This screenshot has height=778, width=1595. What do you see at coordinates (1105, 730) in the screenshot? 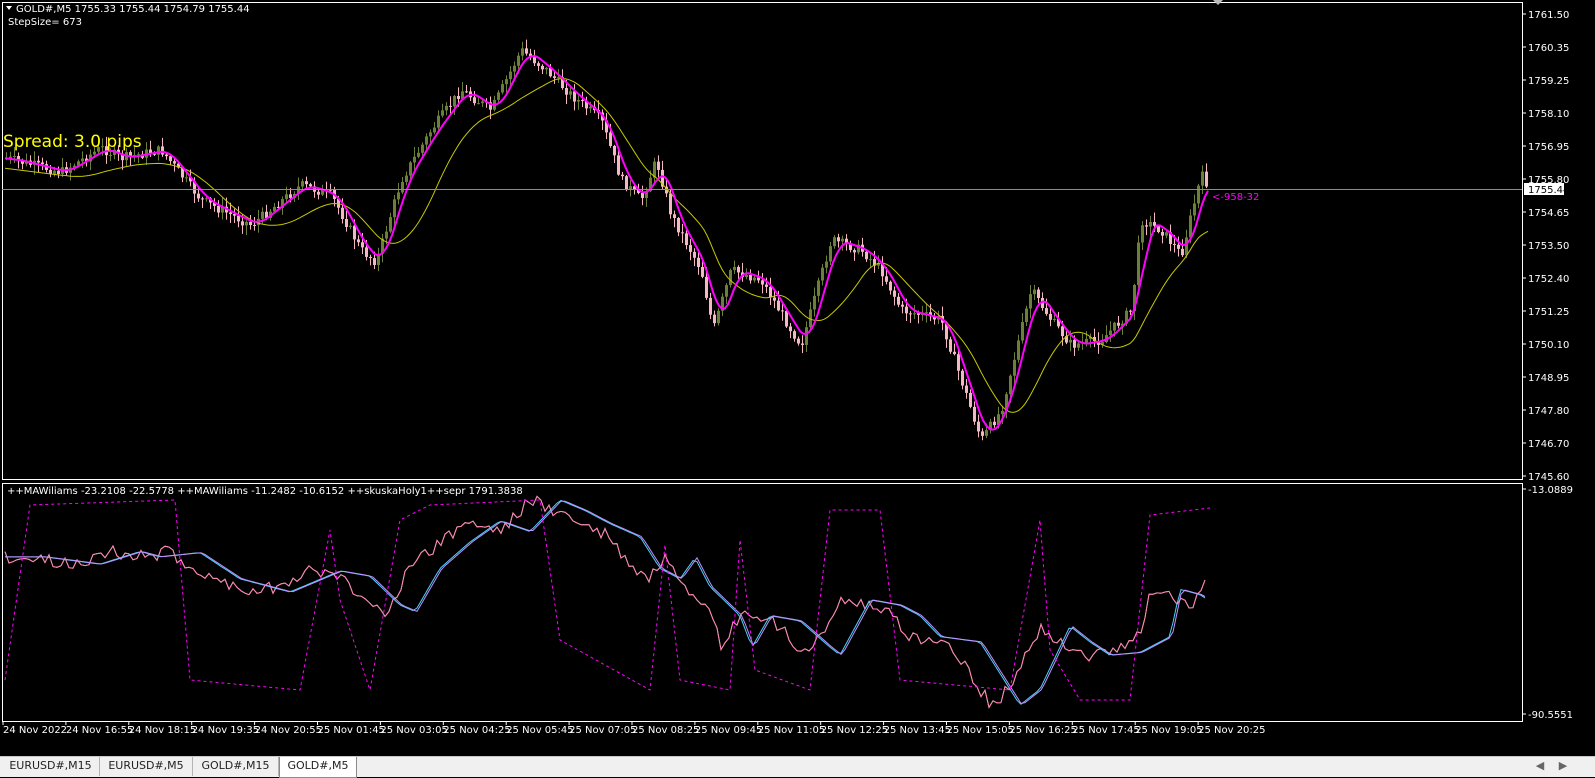
I see `time-tick-label: 25 Nov 17:45` at bounding box center [1105, 730].